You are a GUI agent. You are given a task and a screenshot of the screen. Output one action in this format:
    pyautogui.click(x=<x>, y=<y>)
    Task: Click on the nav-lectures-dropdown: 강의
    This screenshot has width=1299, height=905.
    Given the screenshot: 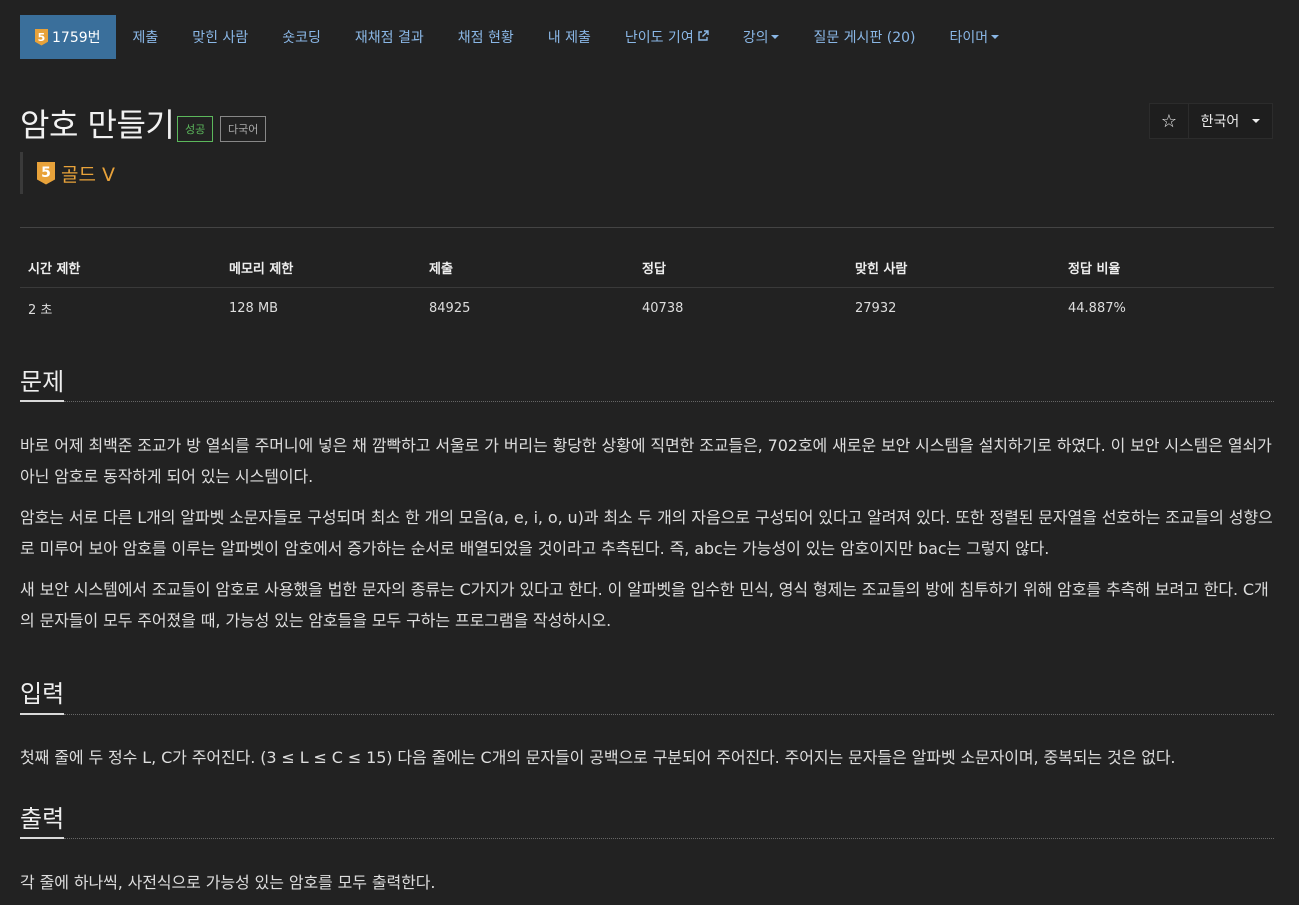 What is the action you would take?
    pyautogui.click(x=761, y=37)
    